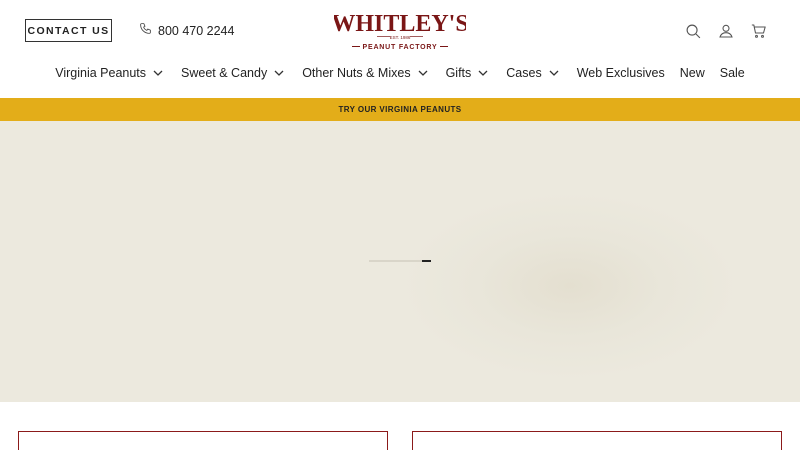  I want to click on nav-item-other-nuts-mixes: Other Nuts & Mixes, so click(365, 73).